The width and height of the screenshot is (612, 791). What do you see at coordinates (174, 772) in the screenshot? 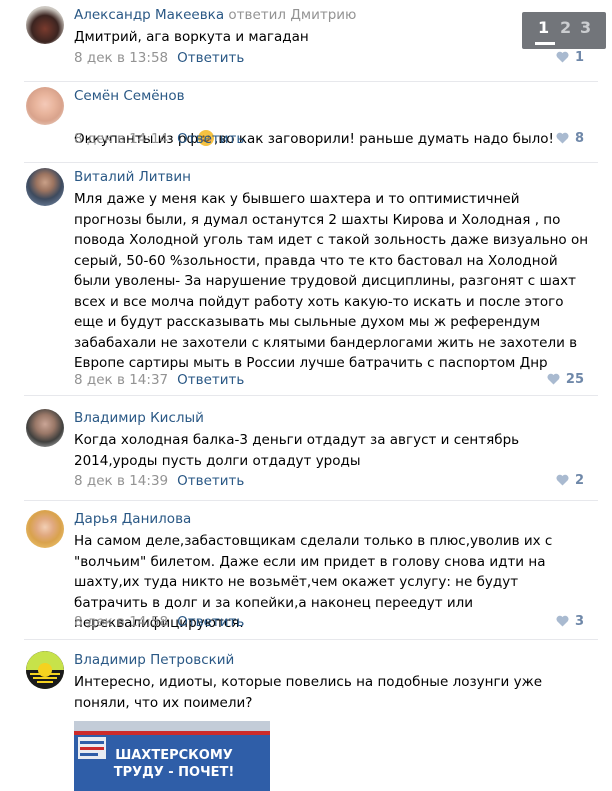
I see `billboard-line2: ТРУДУ - ПОЧЕТ!` at bounding box center [174, 772].